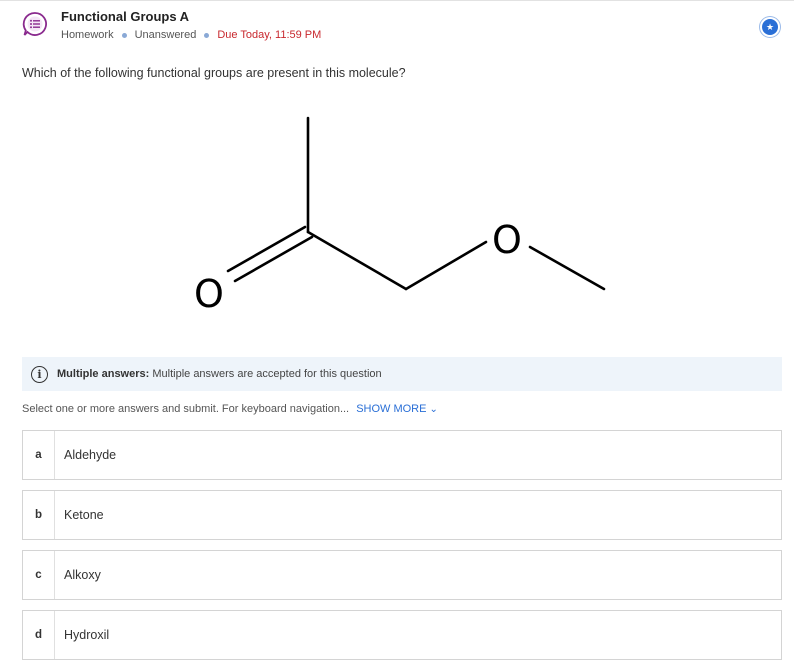 The width and height of the screenshot is (794, 667). What do you see at coordinates (39, 455) in the screenshot?
I see `answer-letter: a` at bounding box center [39, 455].